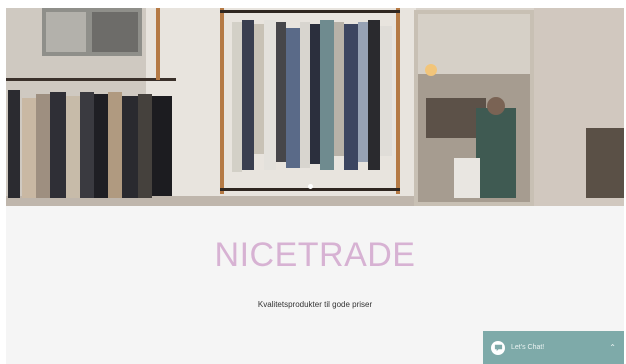  Describe the element at coordinates (310, 186) in the screenshot. I see `carousel-dot` at that location.